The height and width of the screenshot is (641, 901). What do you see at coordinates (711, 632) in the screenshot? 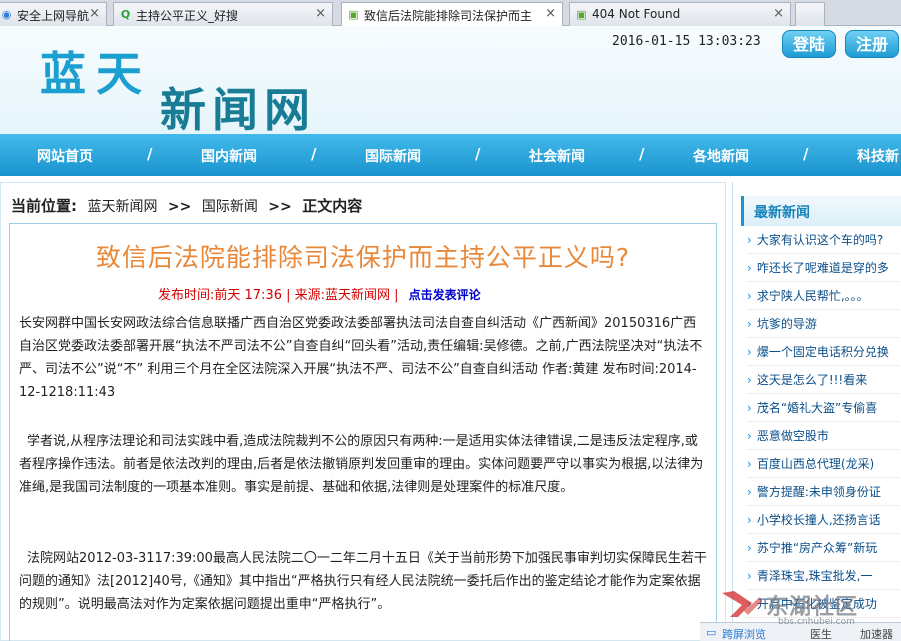
I see `screen-icon: ▭` at bounding box center [711, 632].